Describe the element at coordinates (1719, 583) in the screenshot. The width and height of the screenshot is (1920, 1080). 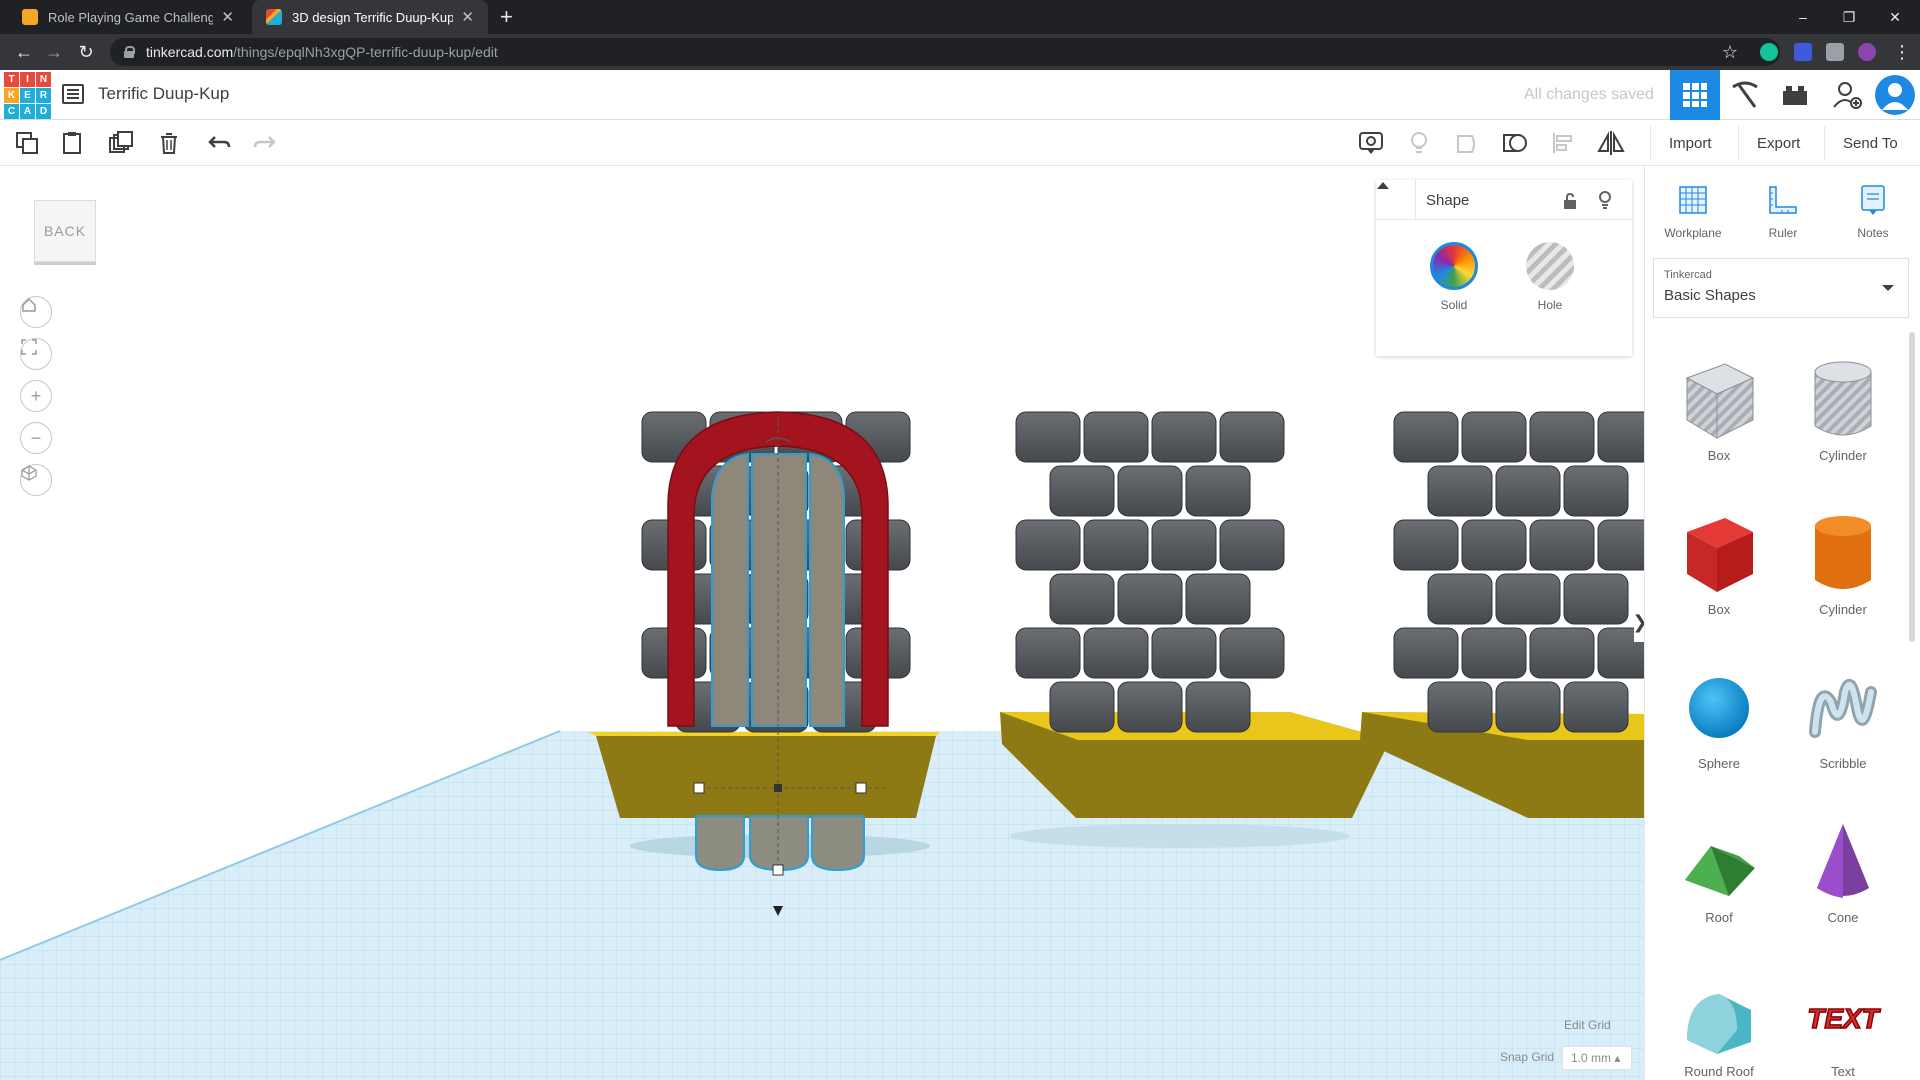
I see `shape-box: Box` at that location.